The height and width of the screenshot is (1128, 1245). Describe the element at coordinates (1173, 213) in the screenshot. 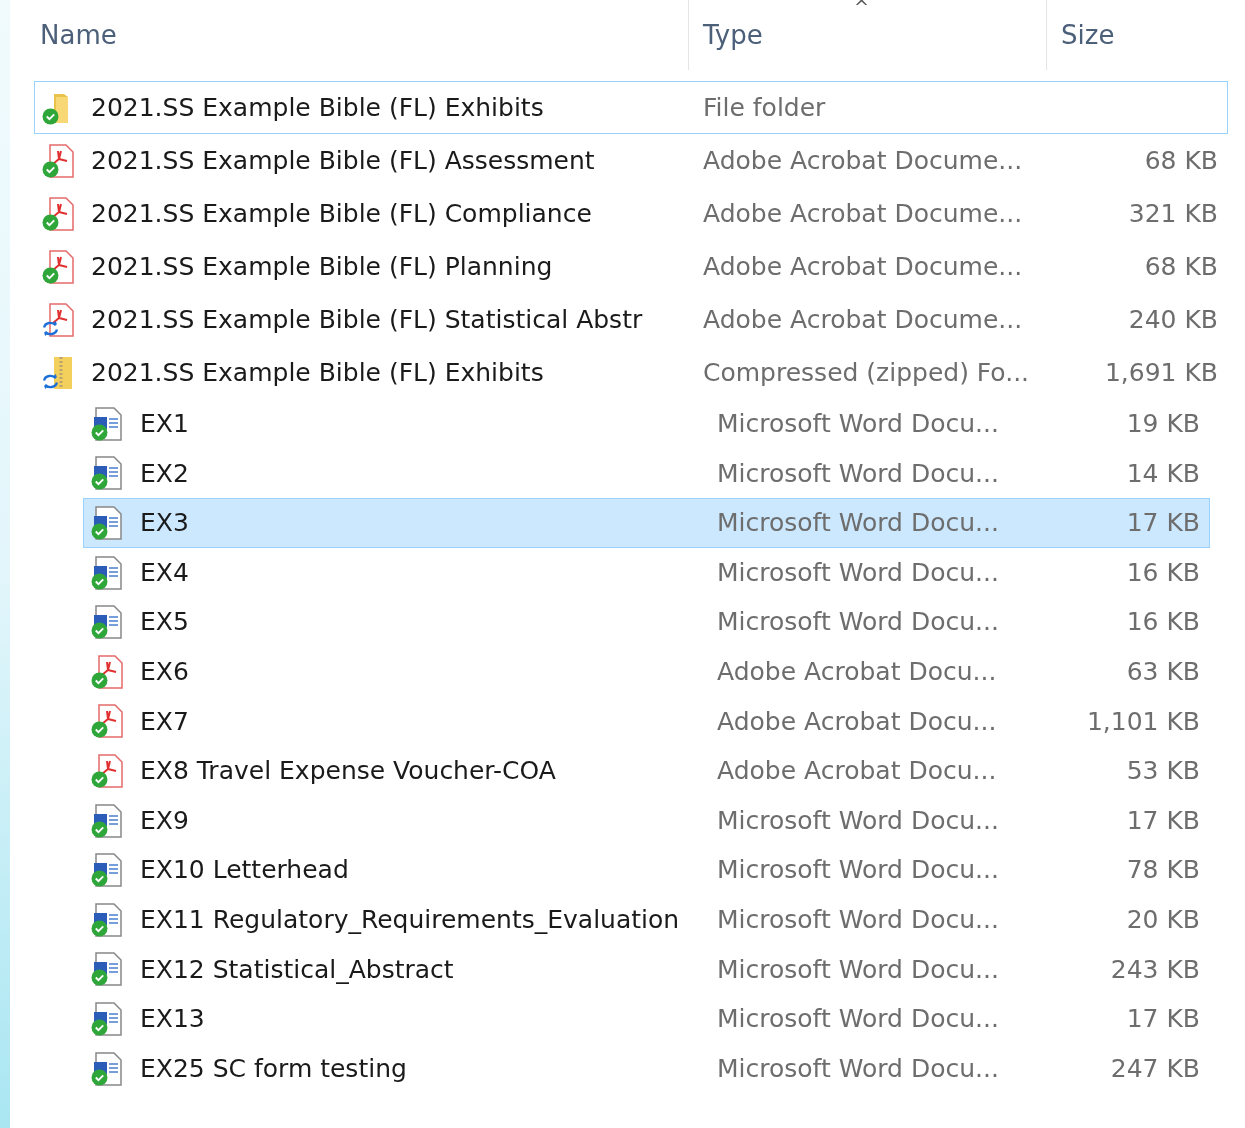

I see `file-size: 321 KB` at that location.